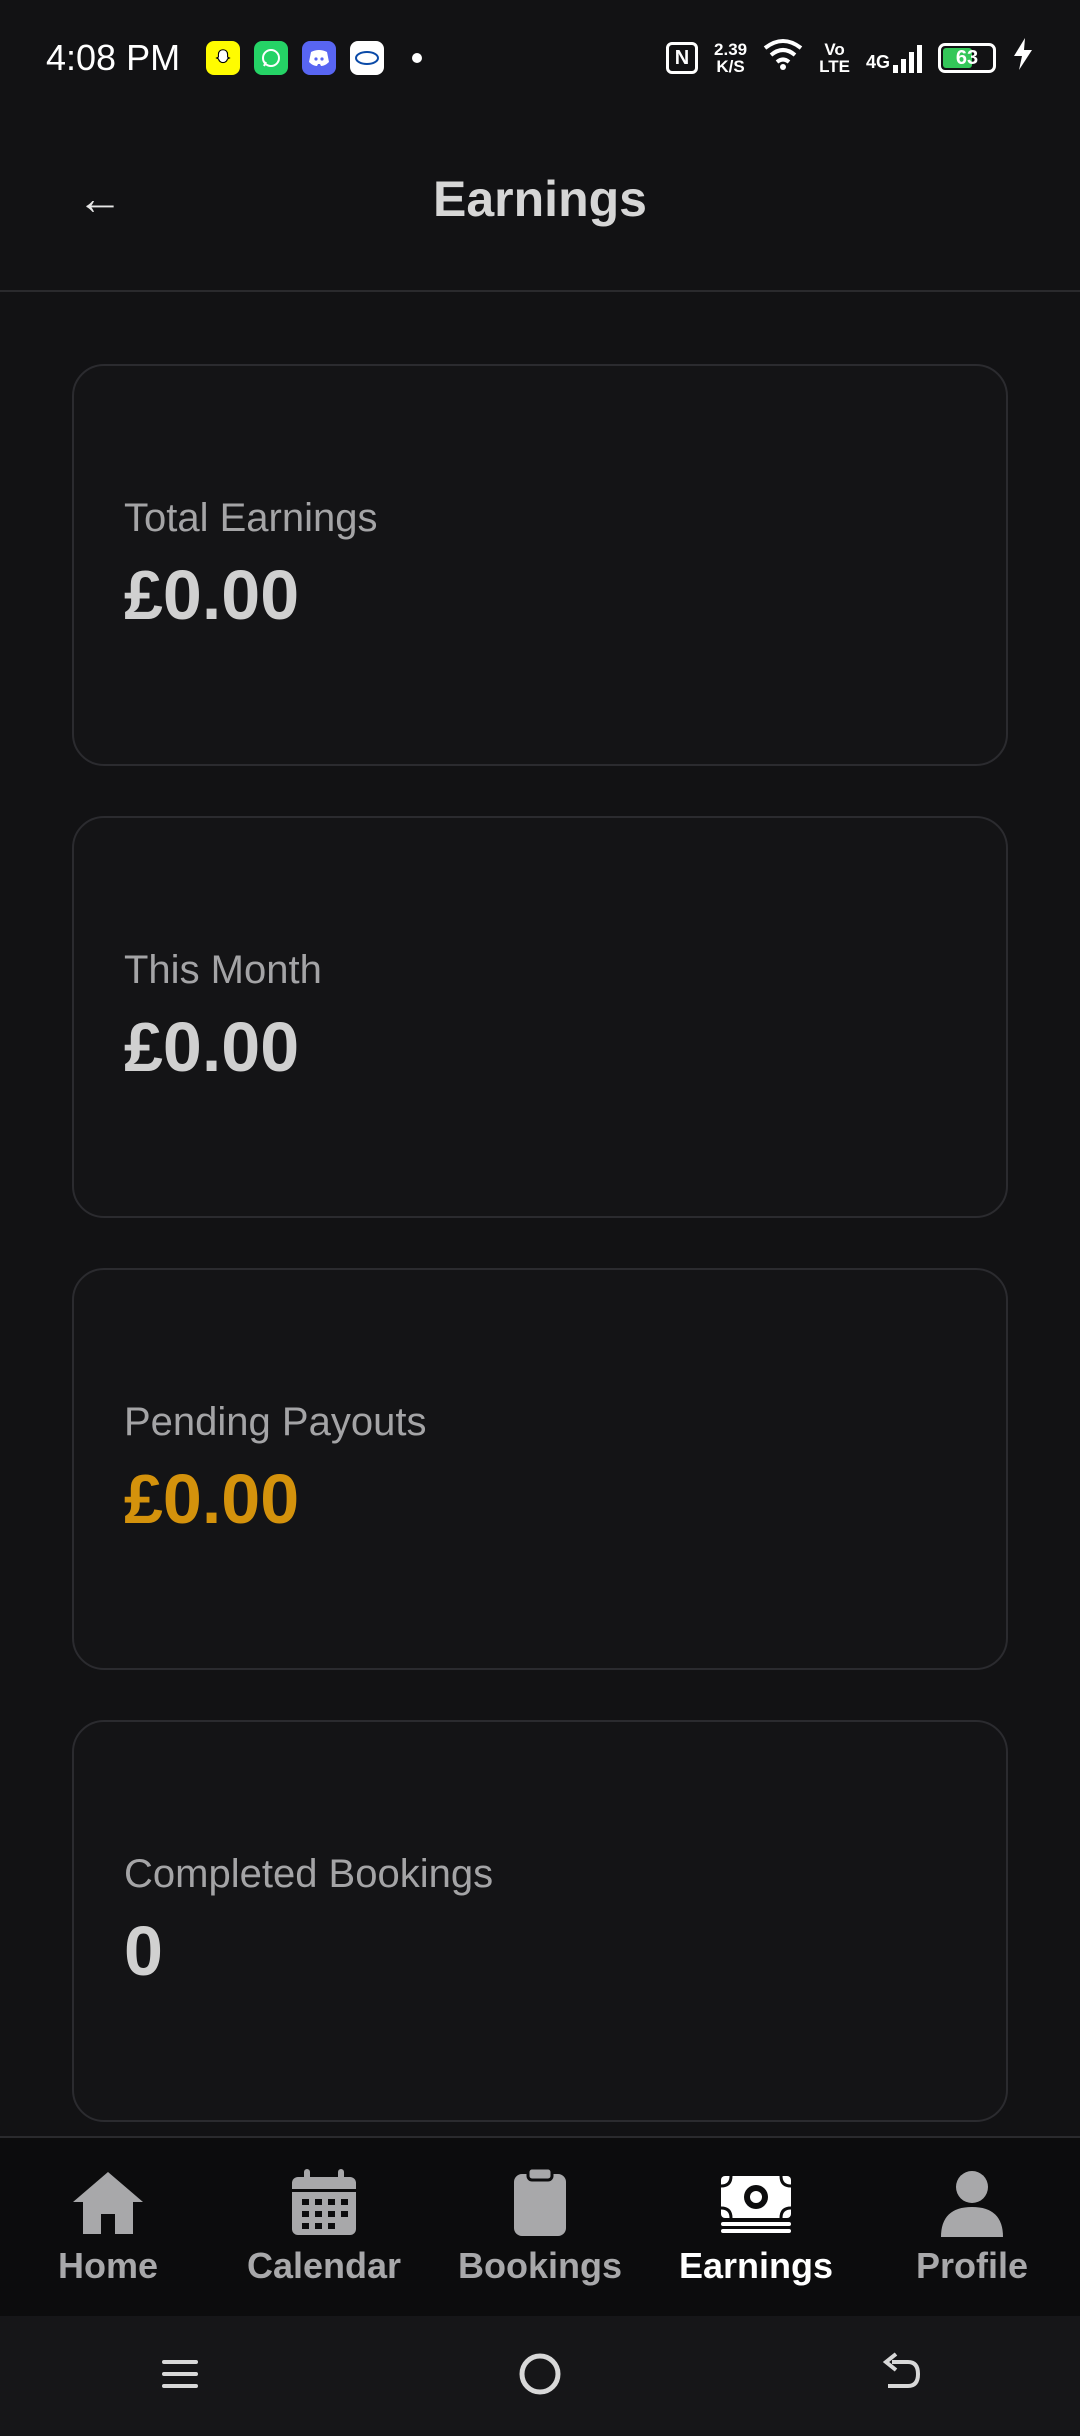  What do you see at coordinates (309, 1873) in the screenshot?
I see `card-label: Completed Bookings` at bounding box center [309, 1873].